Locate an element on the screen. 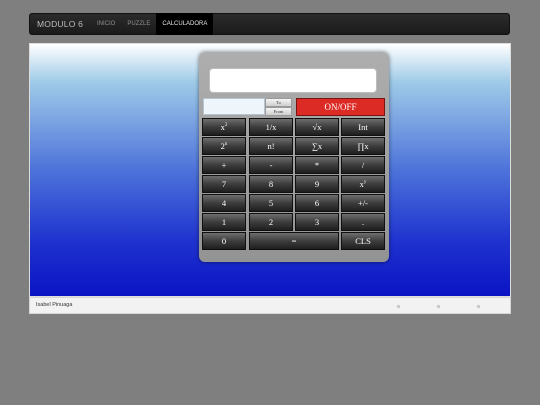  digit-6-button: 6 is located at coordinates (317, 203).